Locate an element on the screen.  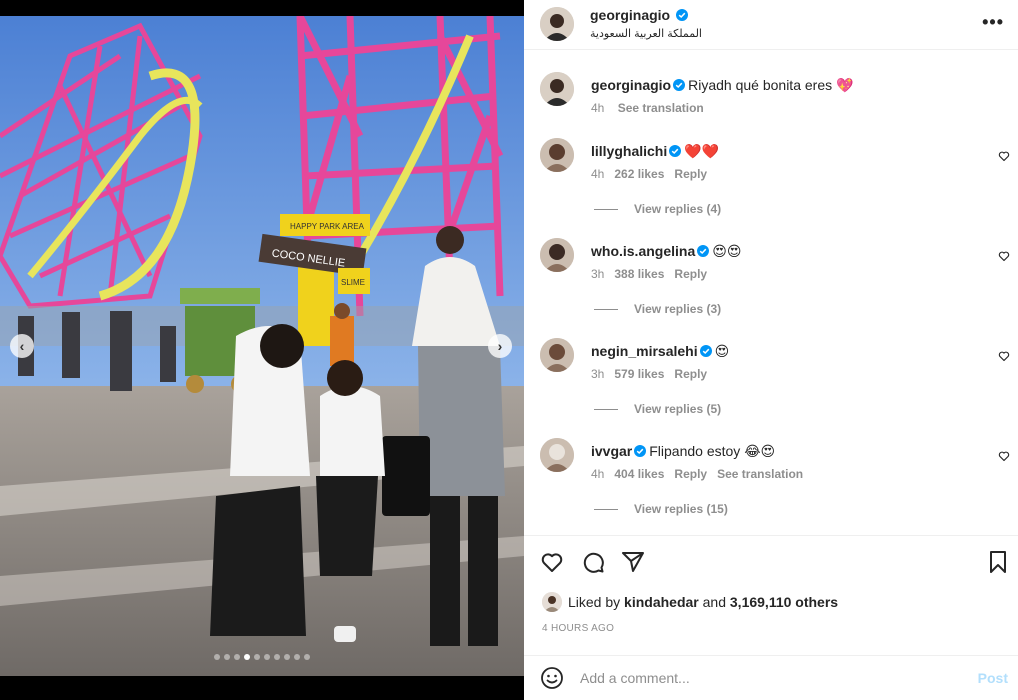
post-timestamp: 4 HOURS AGO is located at coordinates (578, 628).